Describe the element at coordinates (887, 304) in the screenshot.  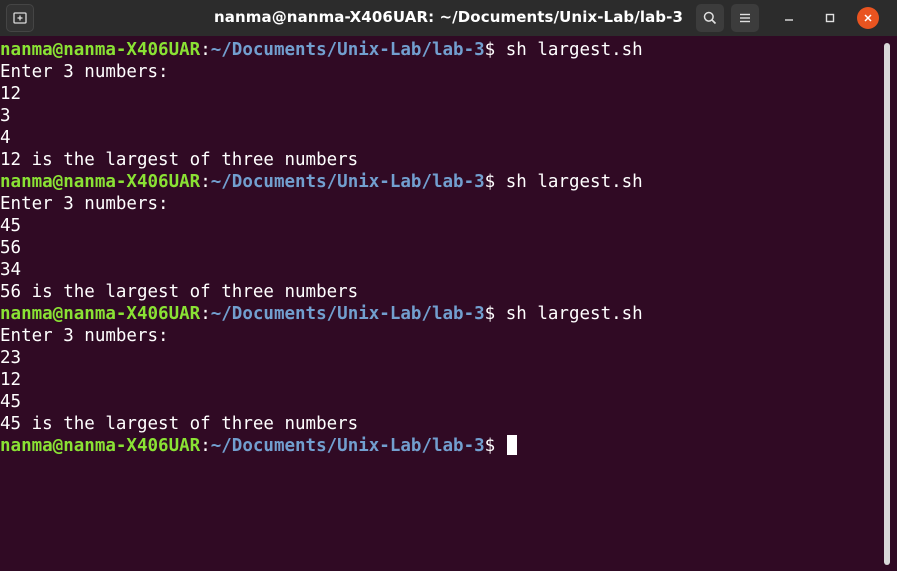
I see `scrollbar` at that location.